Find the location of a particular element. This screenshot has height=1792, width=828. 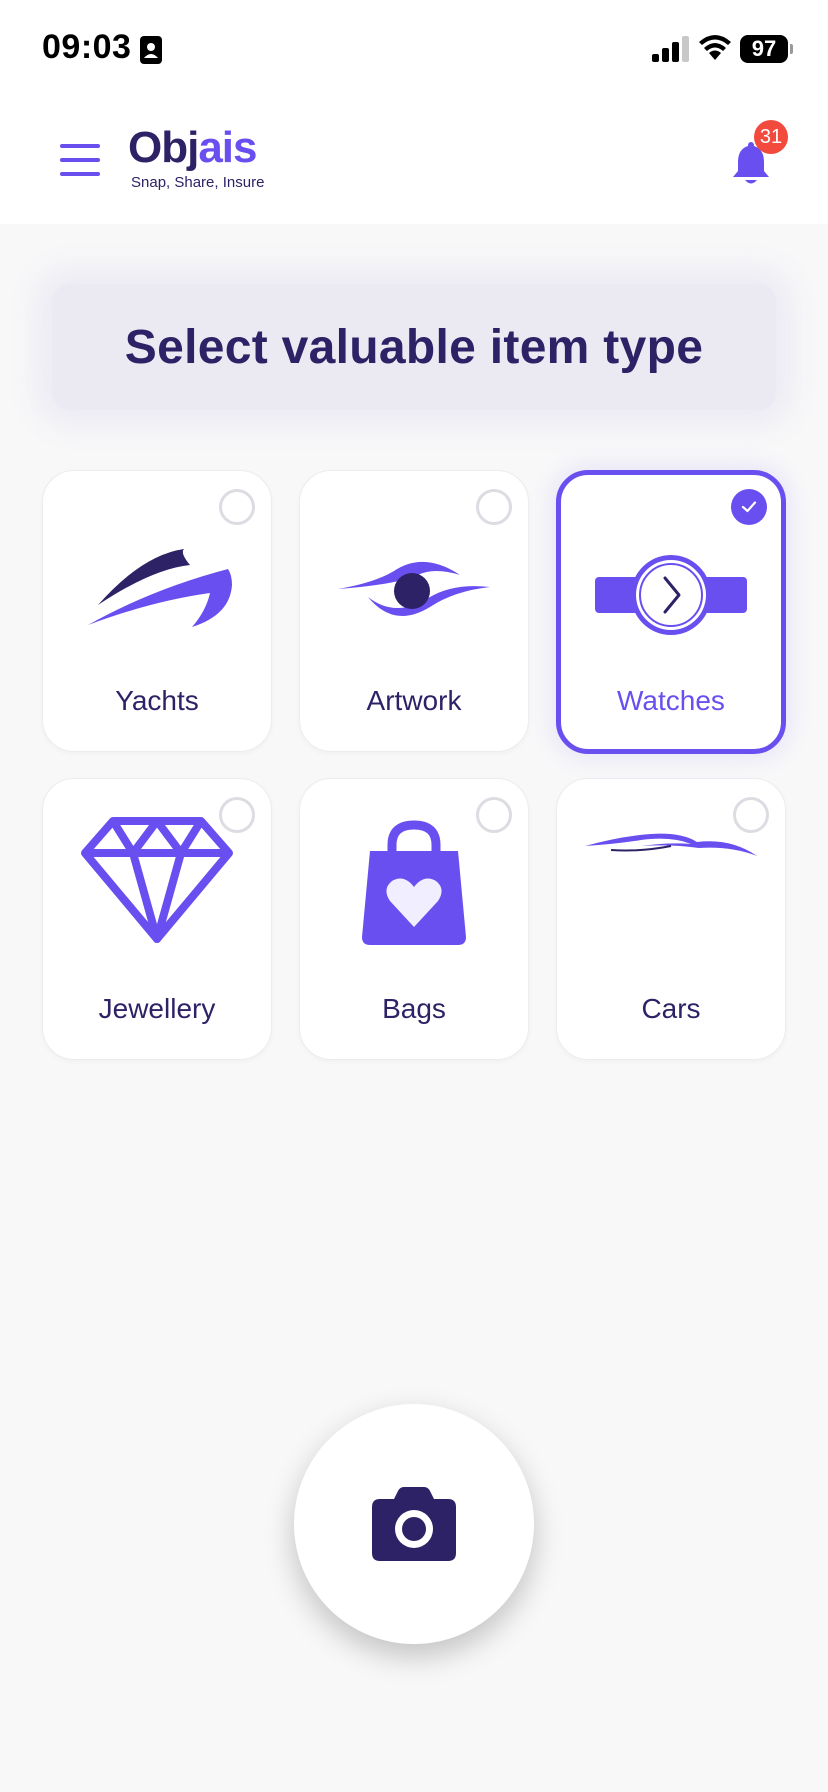

wifi-icon is located at coordinates (715, 47).